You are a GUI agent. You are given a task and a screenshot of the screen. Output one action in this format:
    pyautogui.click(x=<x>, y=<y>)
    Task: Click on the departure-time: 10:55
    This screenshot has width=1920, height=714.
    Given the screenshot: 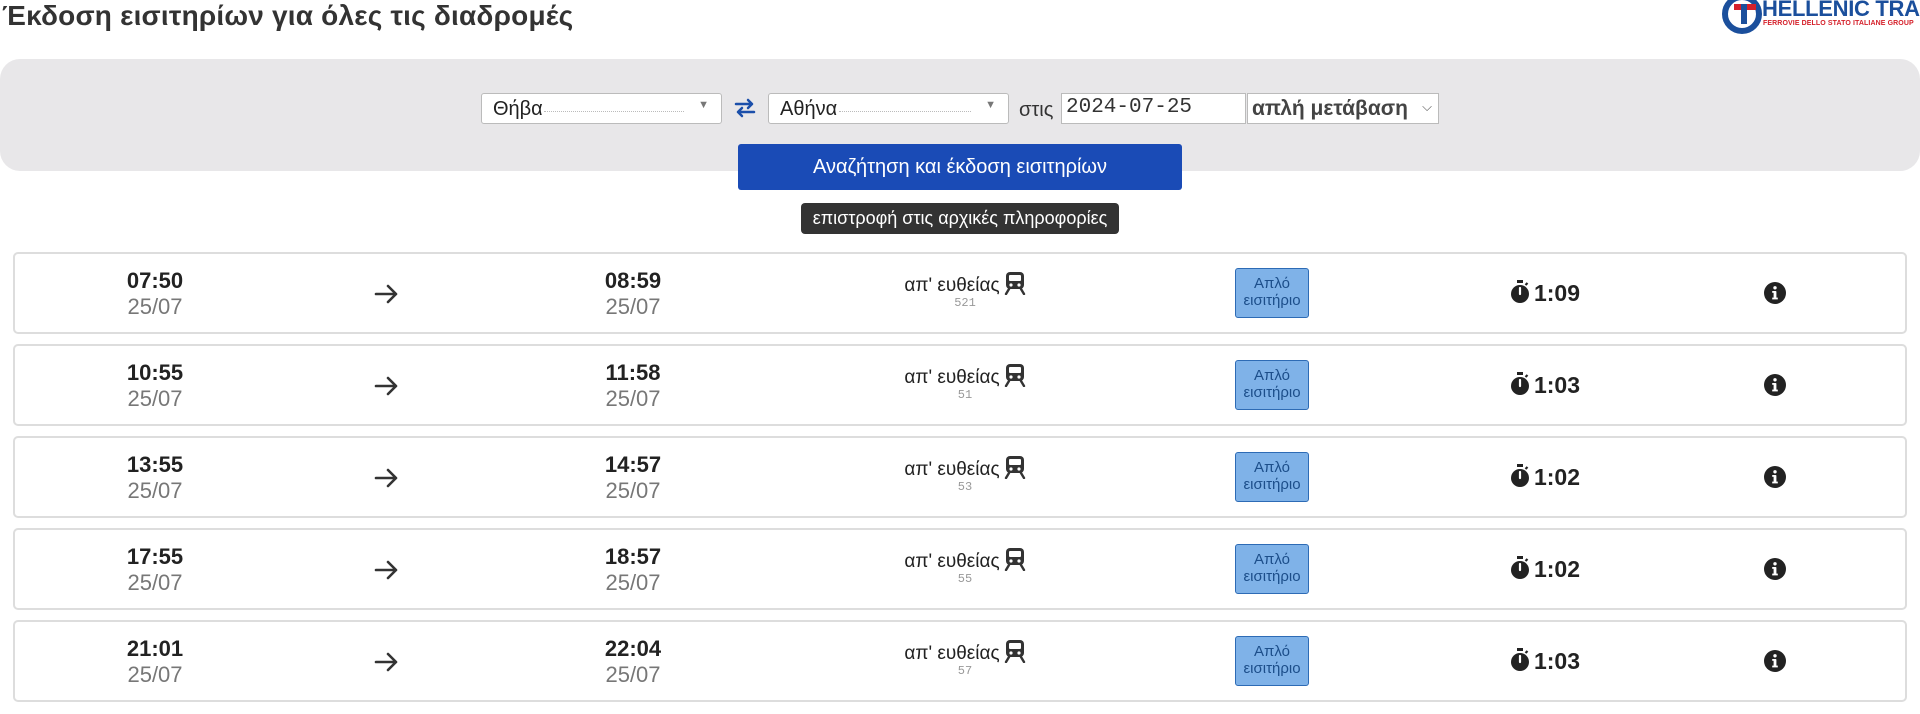 What is the action you would take?
    pyautogui.click(x=155, y=372)
    